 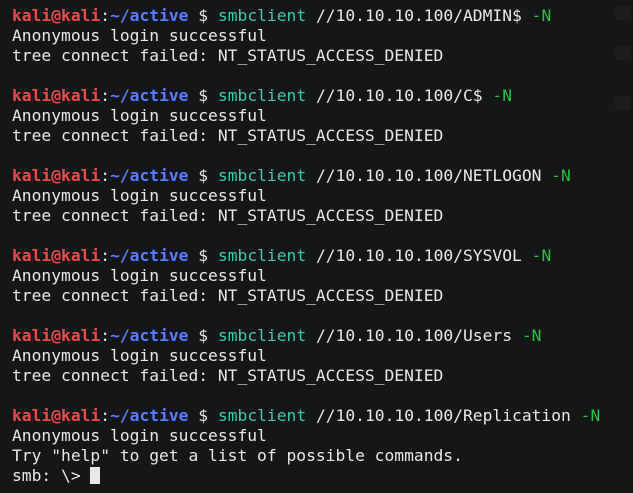 What do you see at coordinates (418, 15) in the screenshot?
I see `command-argument: //10.10.10.100/ADMIN$` at bounding box center [418, 15].